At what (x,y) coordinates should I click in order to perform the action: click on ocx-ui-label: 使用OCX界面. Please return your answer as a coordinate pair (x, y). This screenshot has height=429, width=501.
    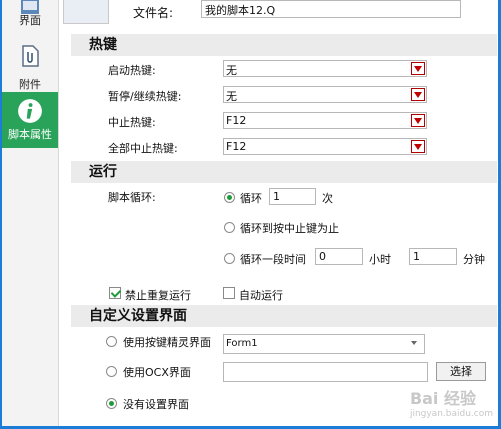
    Looking at the image, I should click on (157, 372).